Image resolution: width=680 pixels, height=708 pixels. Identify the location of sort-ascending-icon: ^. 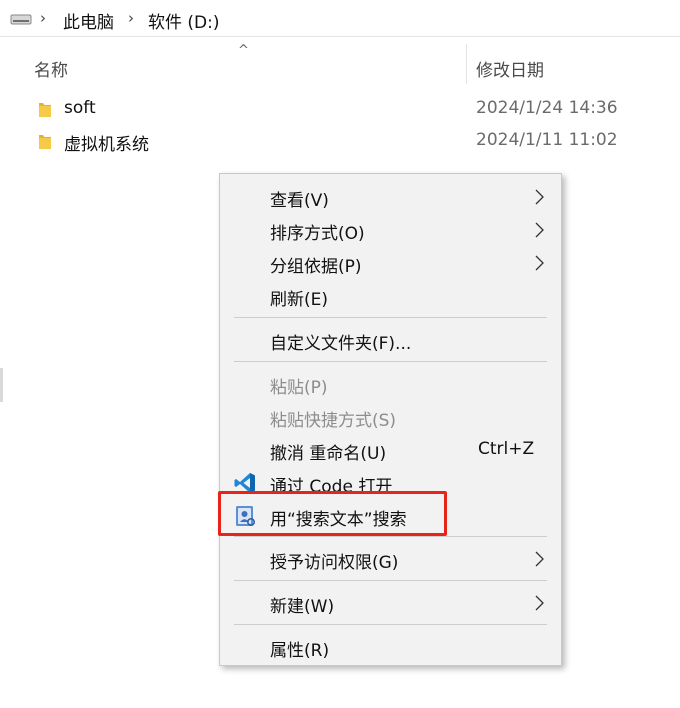
(243, 50).